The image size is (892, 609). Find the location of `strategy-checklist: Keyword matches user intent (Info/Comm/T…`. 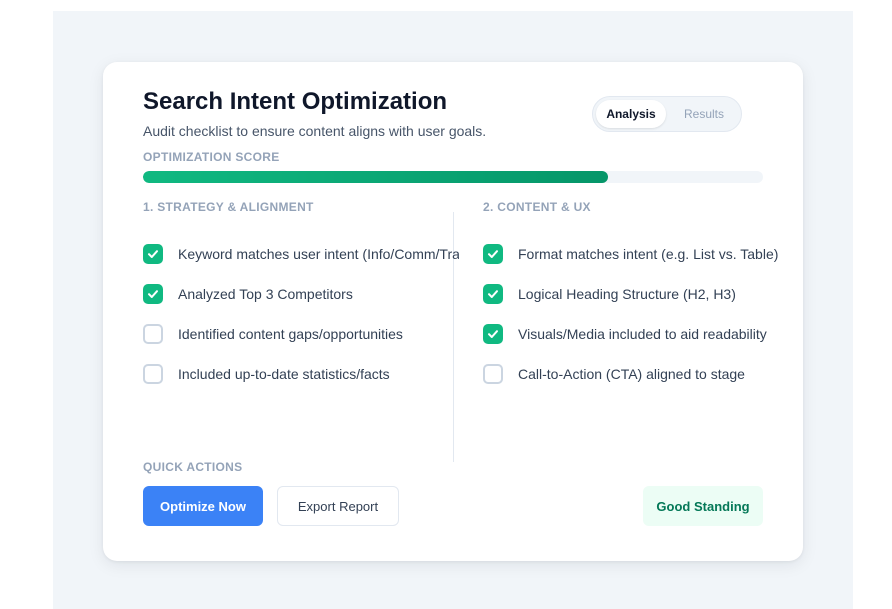

strategy-checklist: Keyword matches user intent (Info/Comm/T… is located at coordinates (301, 314).